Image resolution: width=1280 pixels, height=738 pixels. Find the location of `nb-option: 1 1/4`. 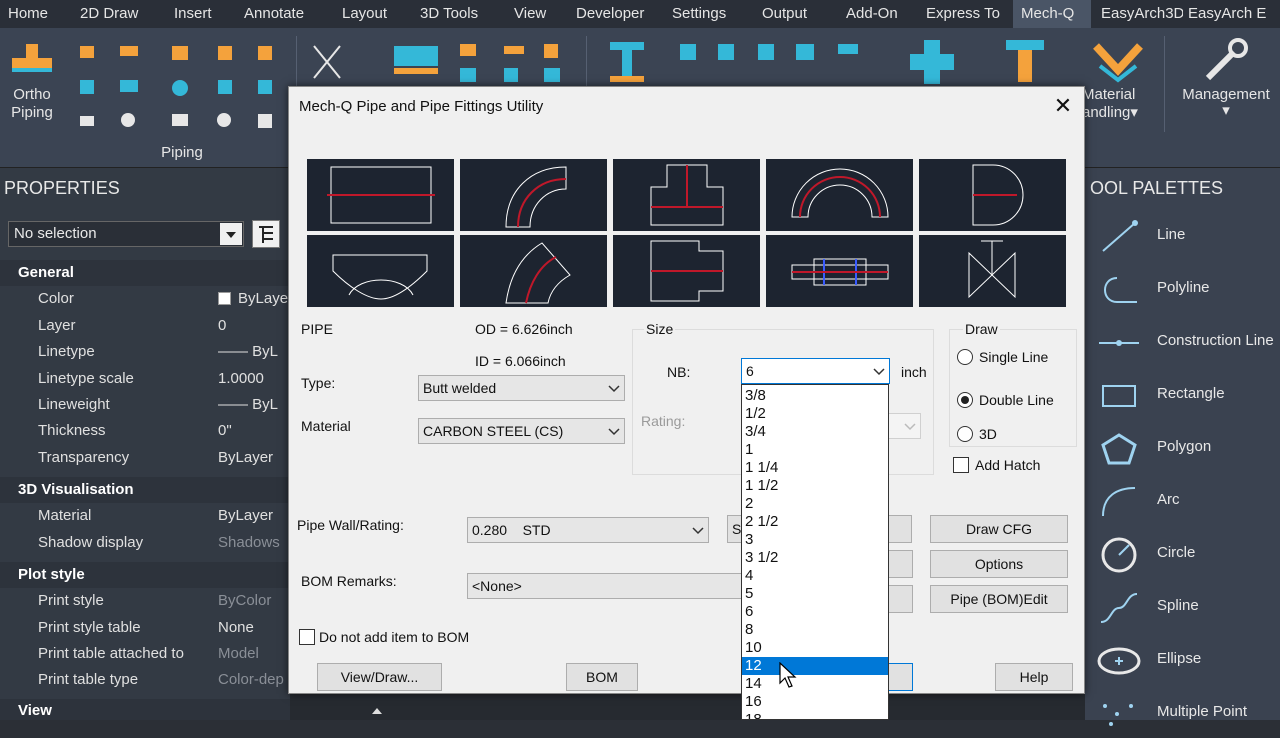

nb-option: 1 1/4 is located at coordinates (815, 468).